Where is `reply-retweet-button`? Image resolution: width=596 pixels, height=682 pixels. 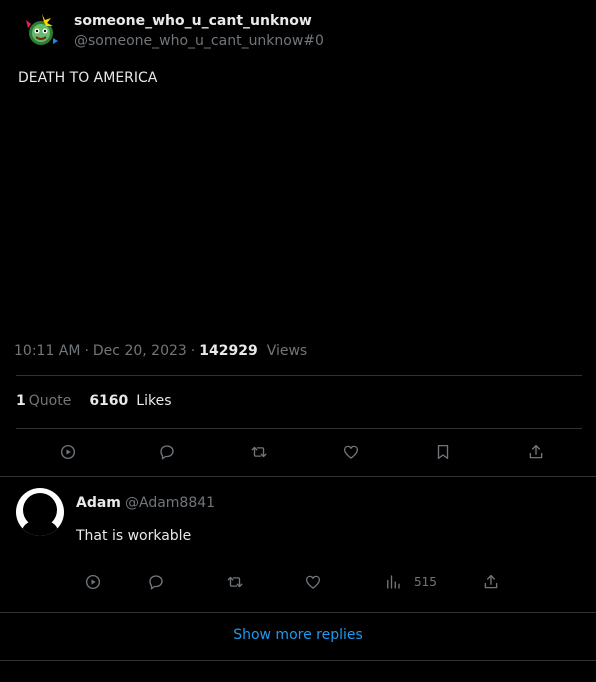 reply-retweet-button is located at coordinates (235, 582).